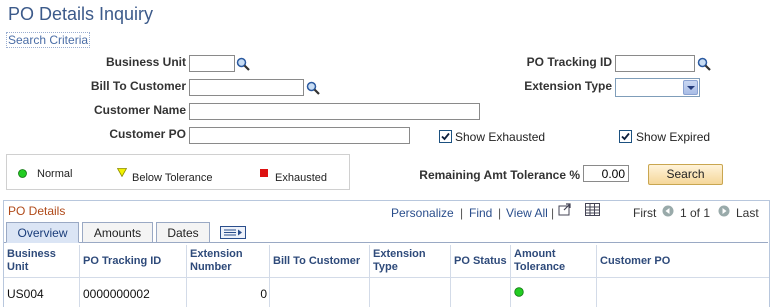  Describe the element at coordinates (480, 213) in the screenshot. I see `find-link: Find` at that location.